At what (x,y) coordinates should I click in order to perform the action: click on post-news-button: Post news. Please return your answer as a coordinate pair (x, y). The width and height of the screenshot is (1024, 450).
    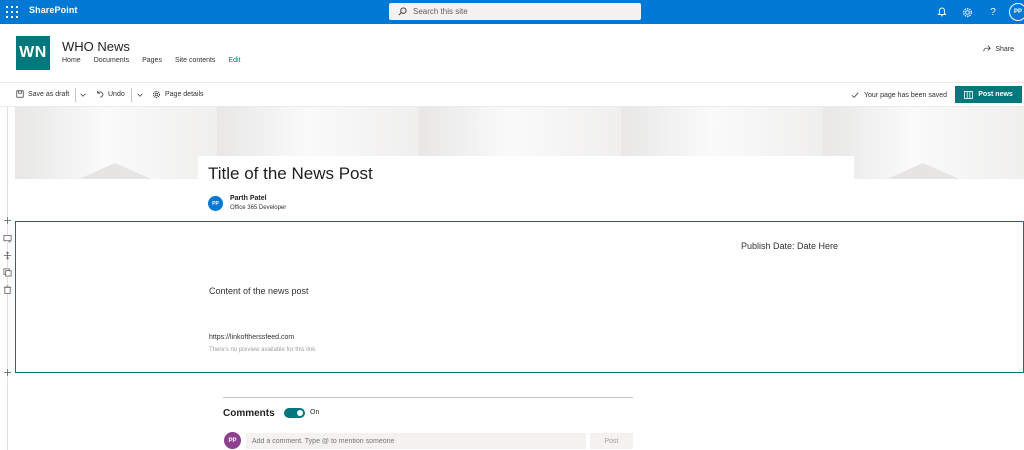
    Looking at the image, I should click on (988, 94).